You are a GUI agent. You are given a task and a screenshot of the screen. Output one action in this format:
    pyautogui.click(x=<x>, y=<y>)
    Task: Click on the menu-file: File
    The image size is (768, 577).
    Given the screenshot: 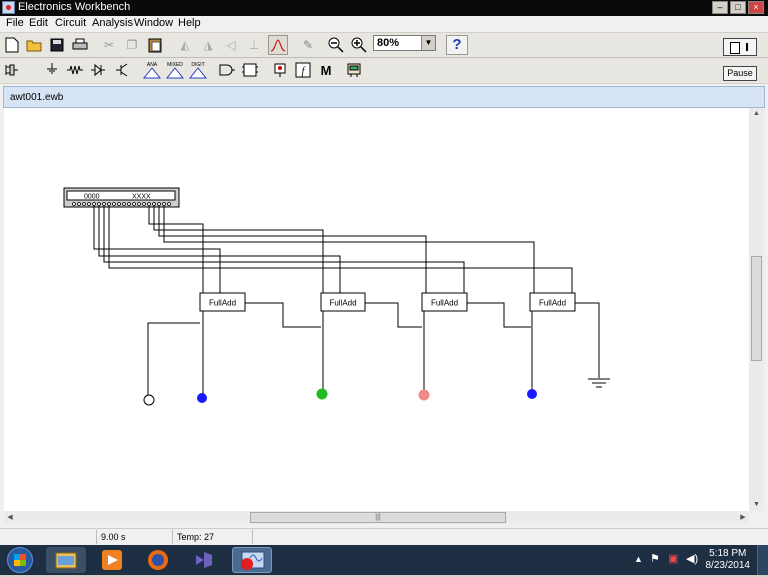 What is the action you would take?
    pyautogui.click(x=15, y=23)
    